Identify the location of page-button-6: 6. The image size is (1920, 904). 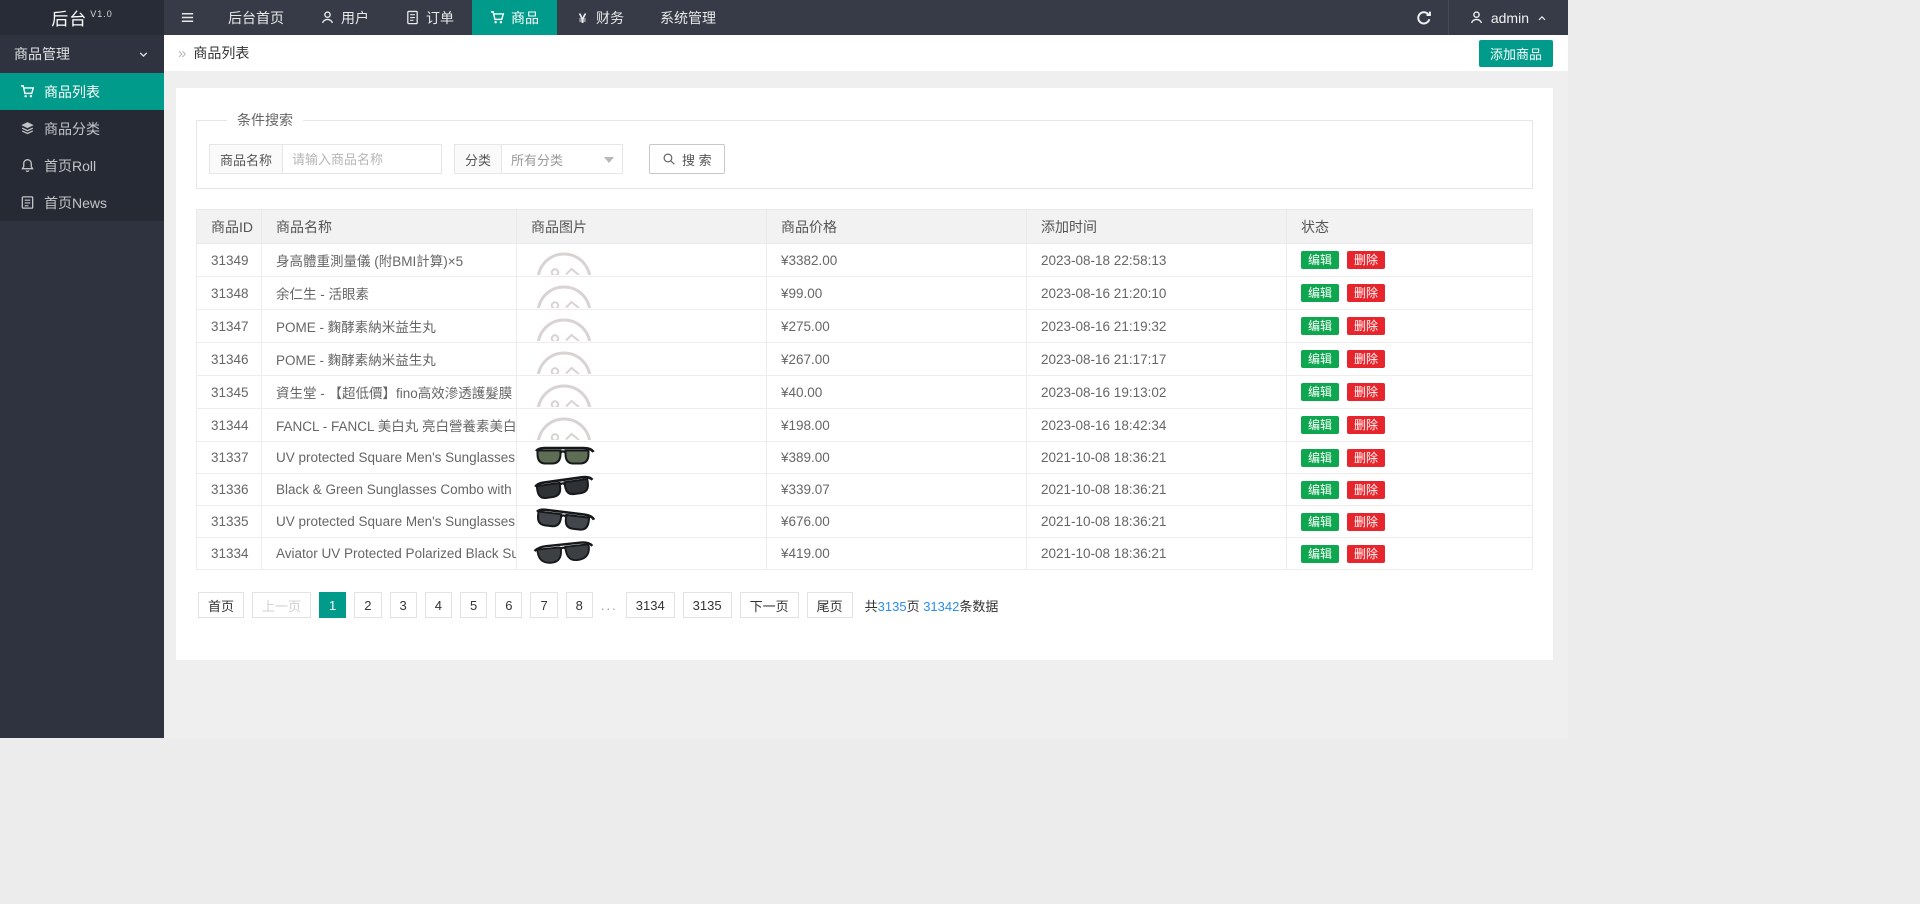
(509, 605).